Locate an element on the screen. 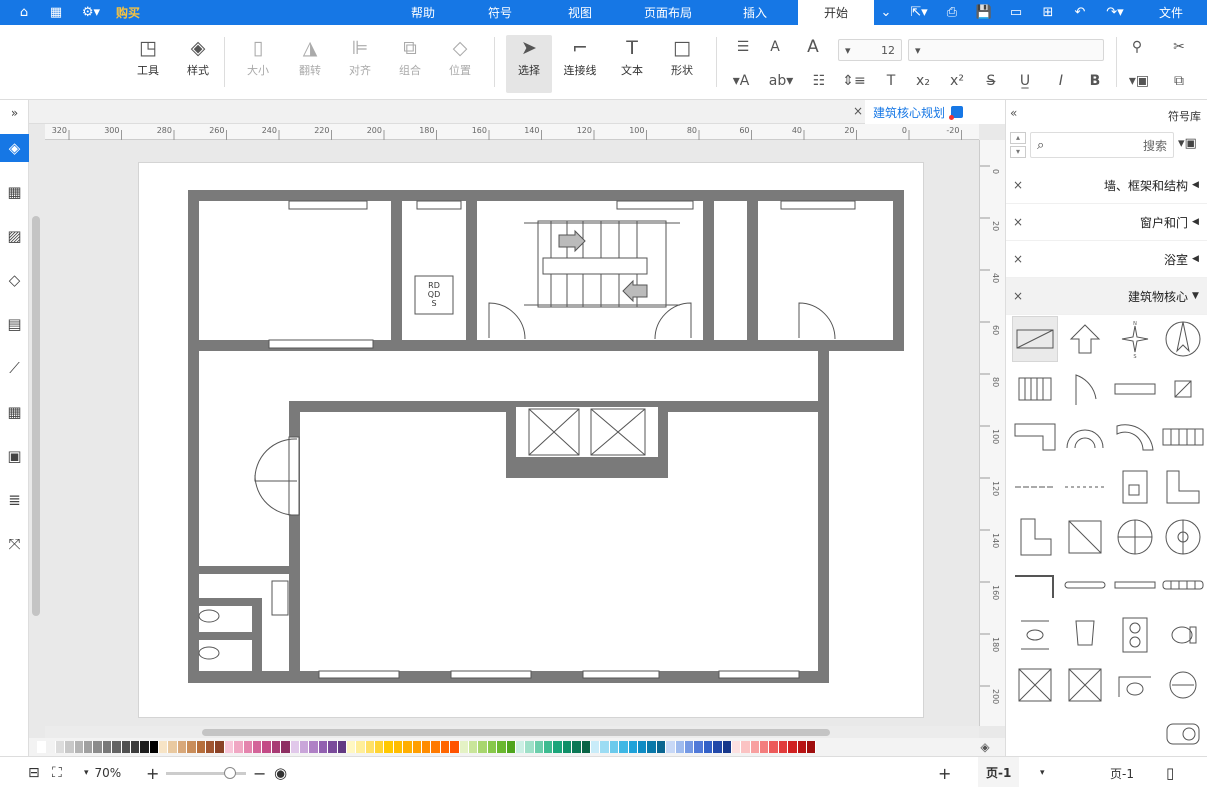  play-presentation-icon: ◉ is located at coordinates (280, 772).